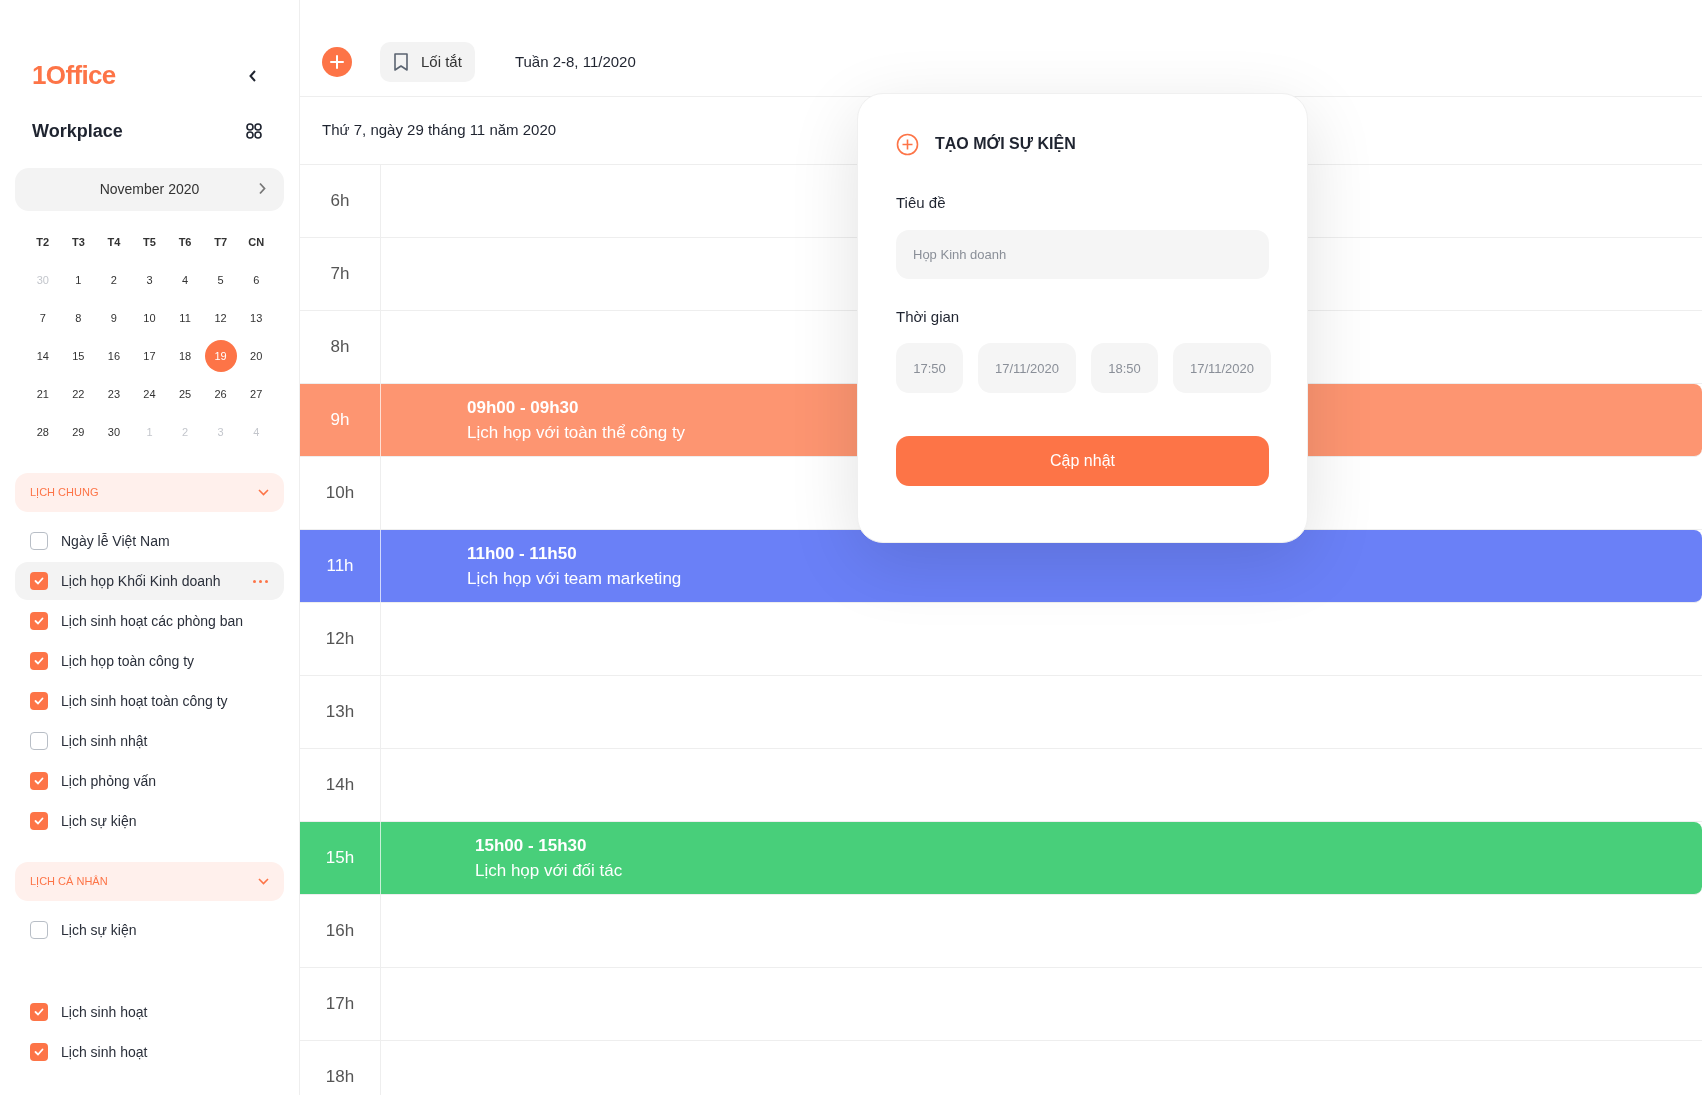 Image resolution: width=1702 pixels, height=1095 pixels. Describe the element at coordinates (340, 785) in the screenshot. I see `hour-label: 14h` at that location.